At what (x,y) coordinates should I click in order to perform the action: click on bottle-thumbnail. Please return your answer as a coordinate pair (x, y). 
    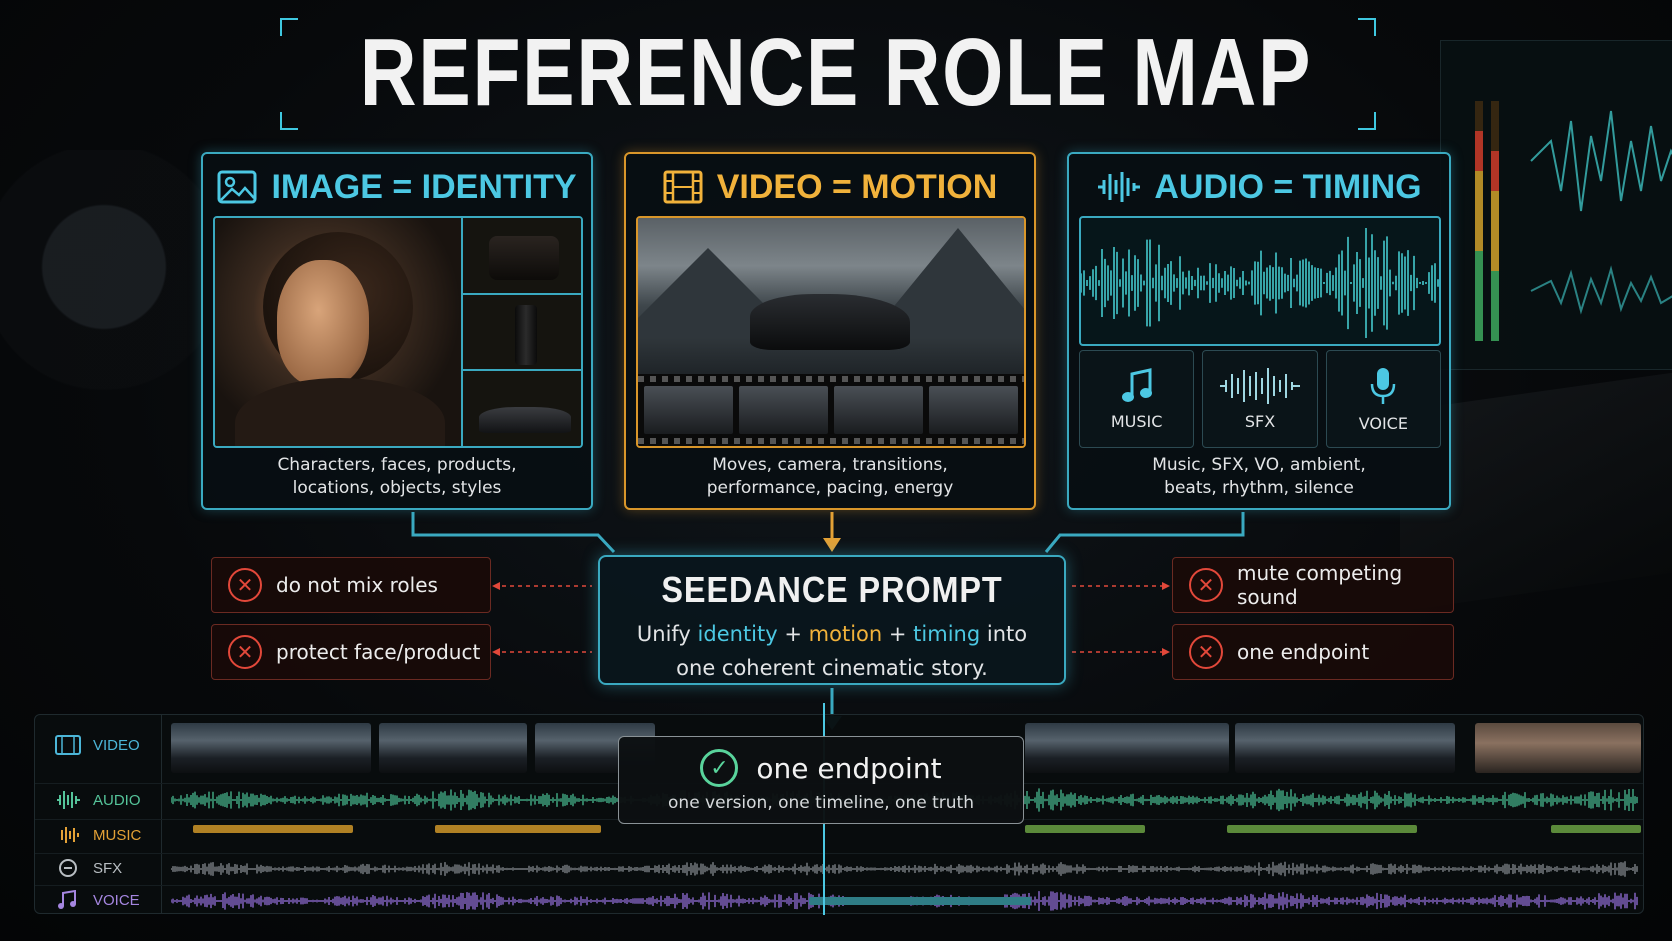
    Looking at the image, I should click on (522, 333).